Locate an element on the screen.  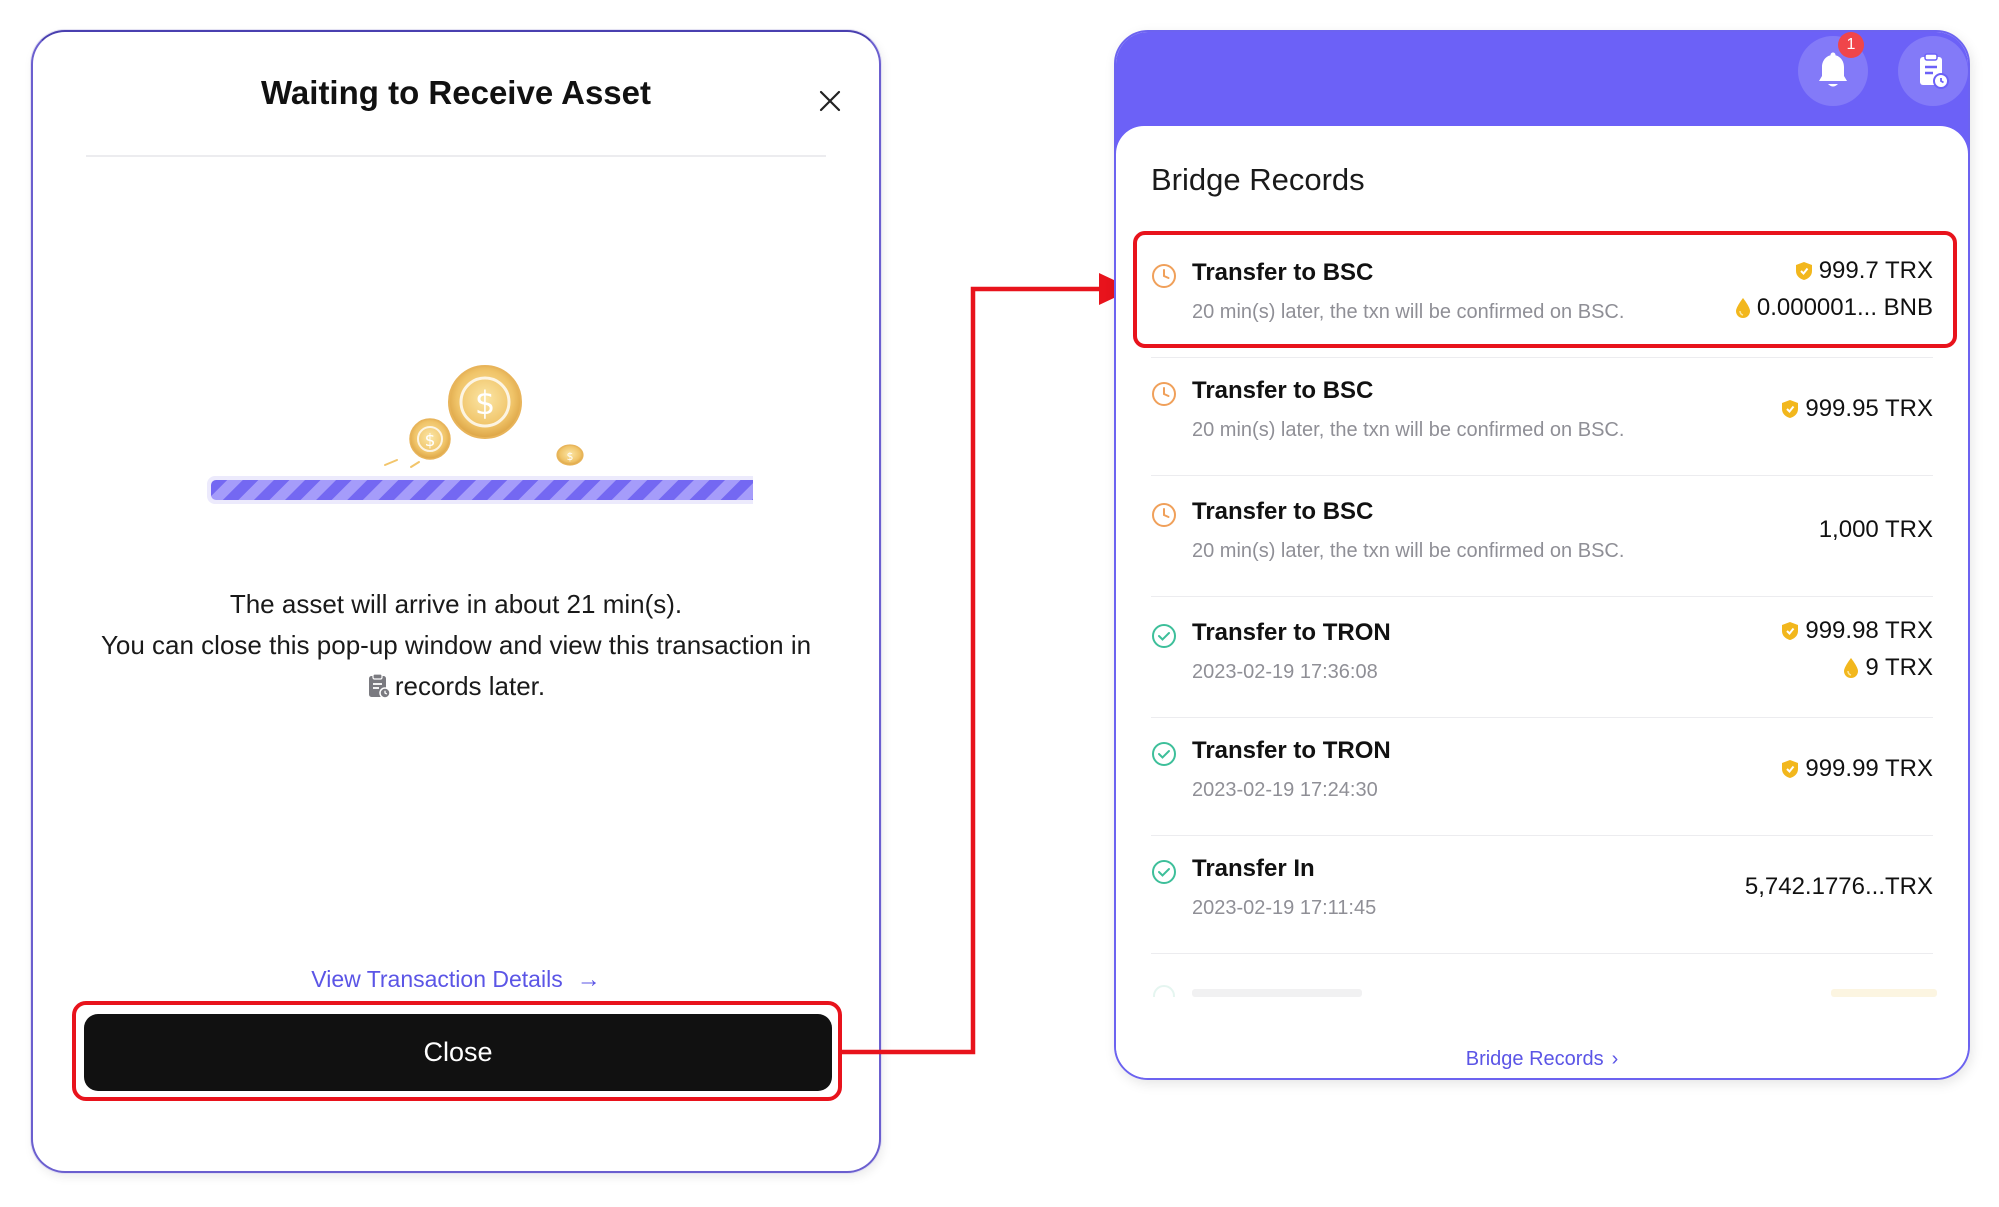
modal-title: Waiting to Receive Asset is located at coordinates (456, 92).